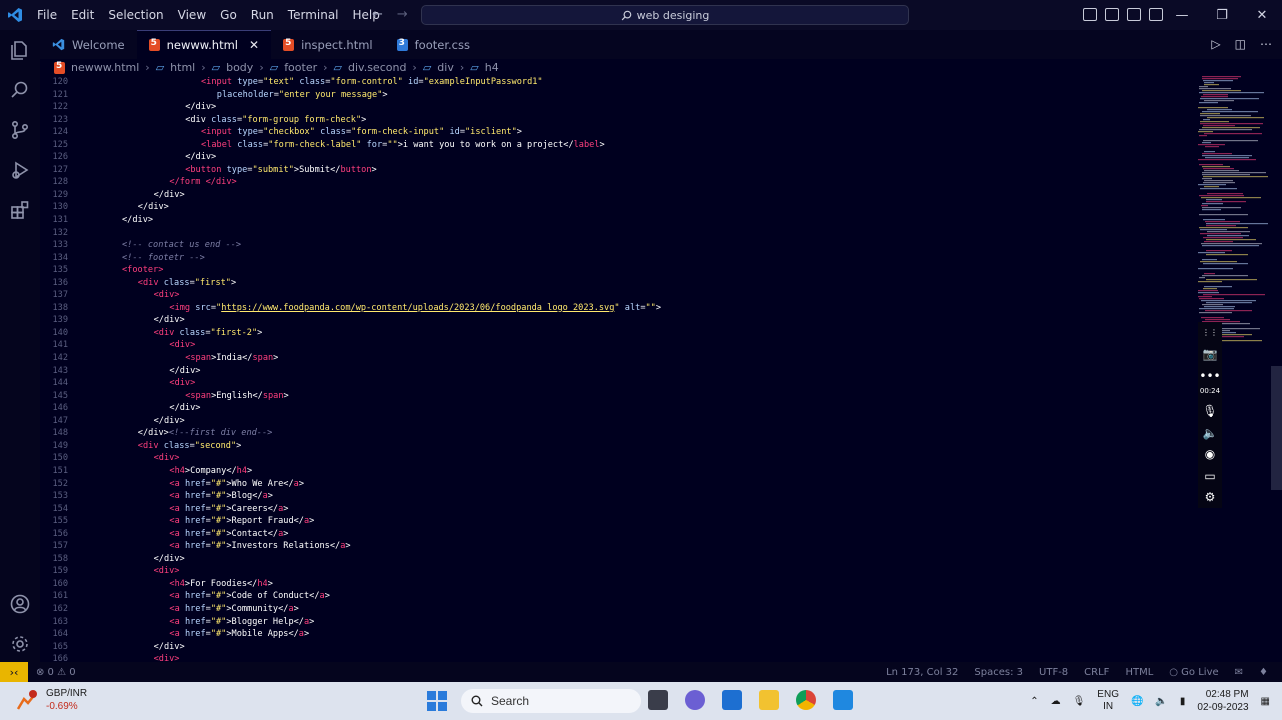  I want to click on code-line: 140 <div class="first-2">, so click(616, 333).